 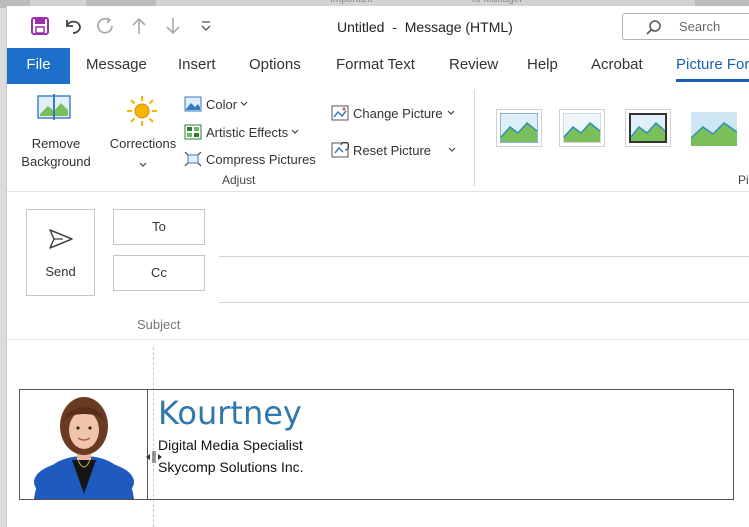 I want to click on tab-picture-format: Picture Format, so click(x=712, y=66).